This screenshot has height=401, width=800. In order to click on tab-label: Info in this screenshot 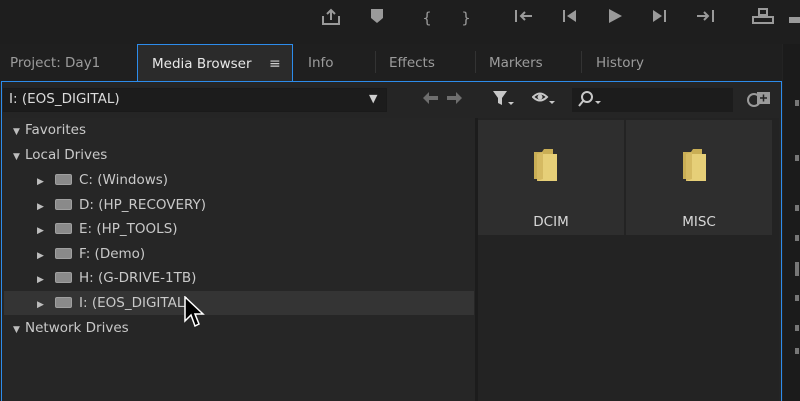, I will do `click(321, 63)`.